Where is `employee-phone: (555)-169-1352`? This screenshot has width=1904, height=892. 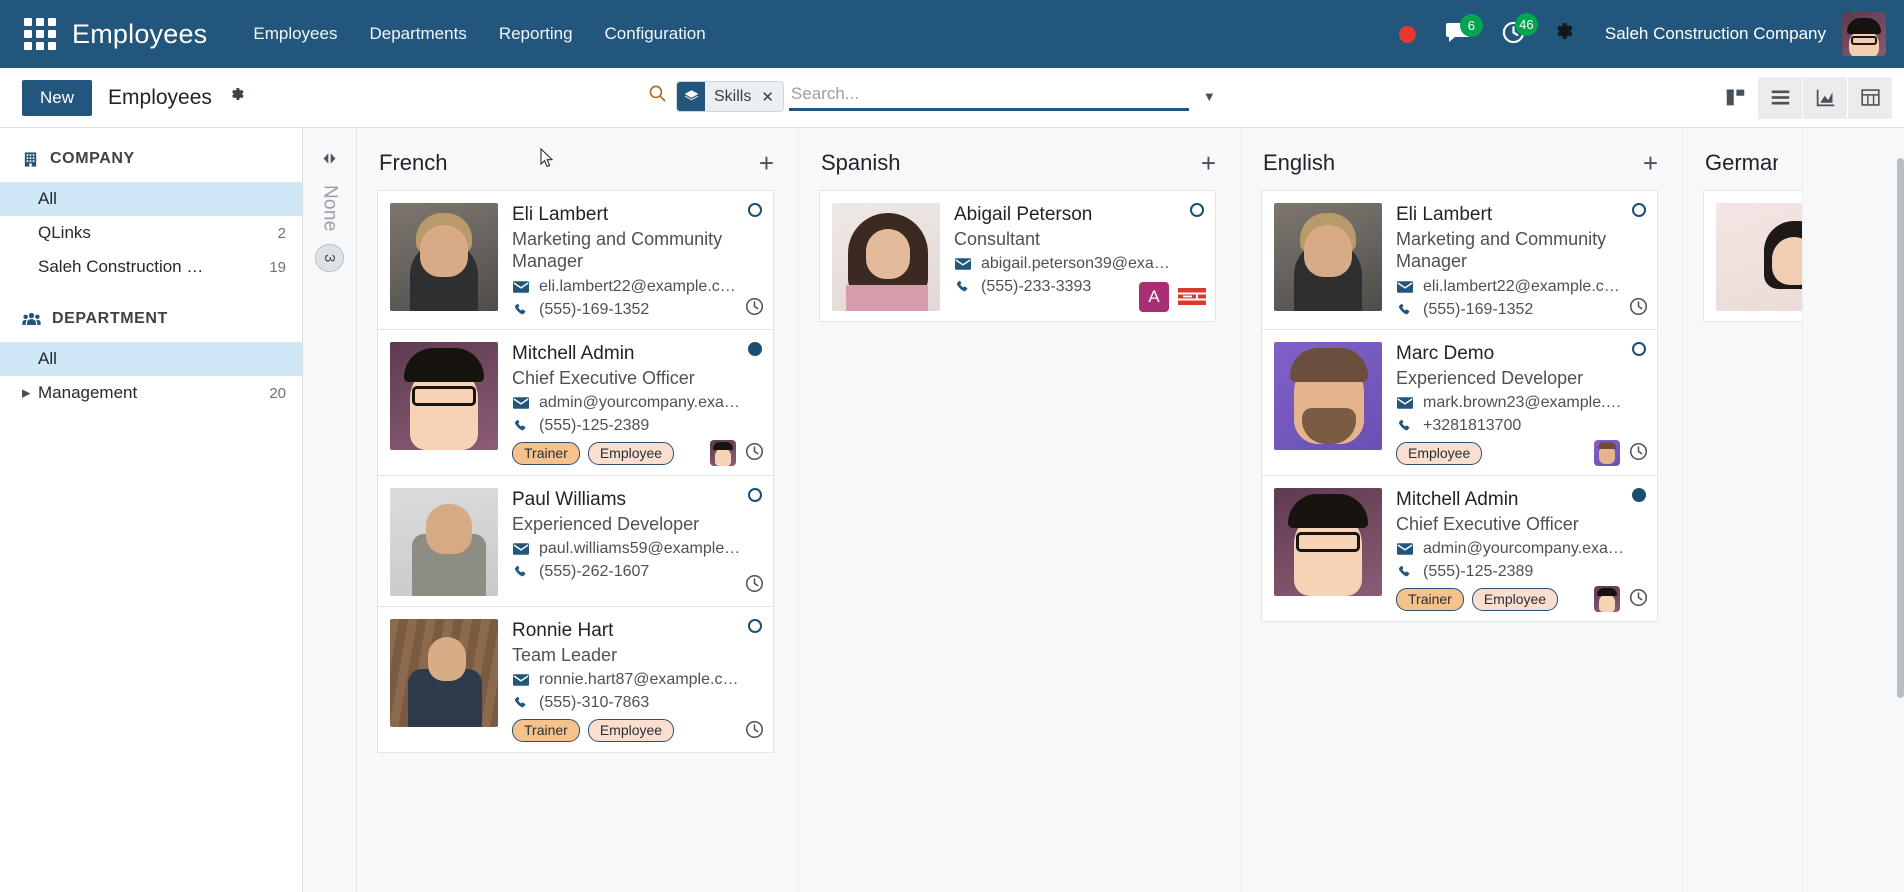
employee-phone: (555)-169-1352 is located at coordinates (1478, 309).